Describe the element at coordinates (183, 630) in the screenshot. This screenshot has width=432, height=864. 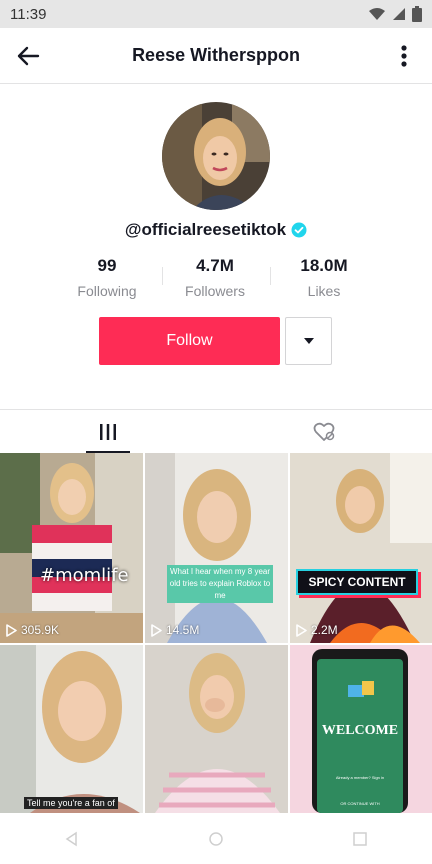
I see `view-count-label: 14.5M` at that location.